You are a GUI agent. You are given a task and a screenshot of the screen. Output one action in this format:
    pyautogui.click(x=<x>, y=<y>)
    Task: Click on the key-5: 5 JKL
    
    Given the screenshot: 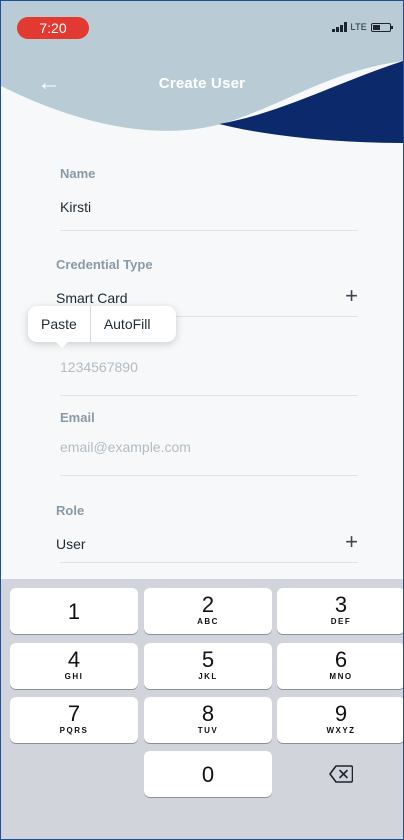 What is the action you would take?
    pyautogui.click(x=208, y=666)
    